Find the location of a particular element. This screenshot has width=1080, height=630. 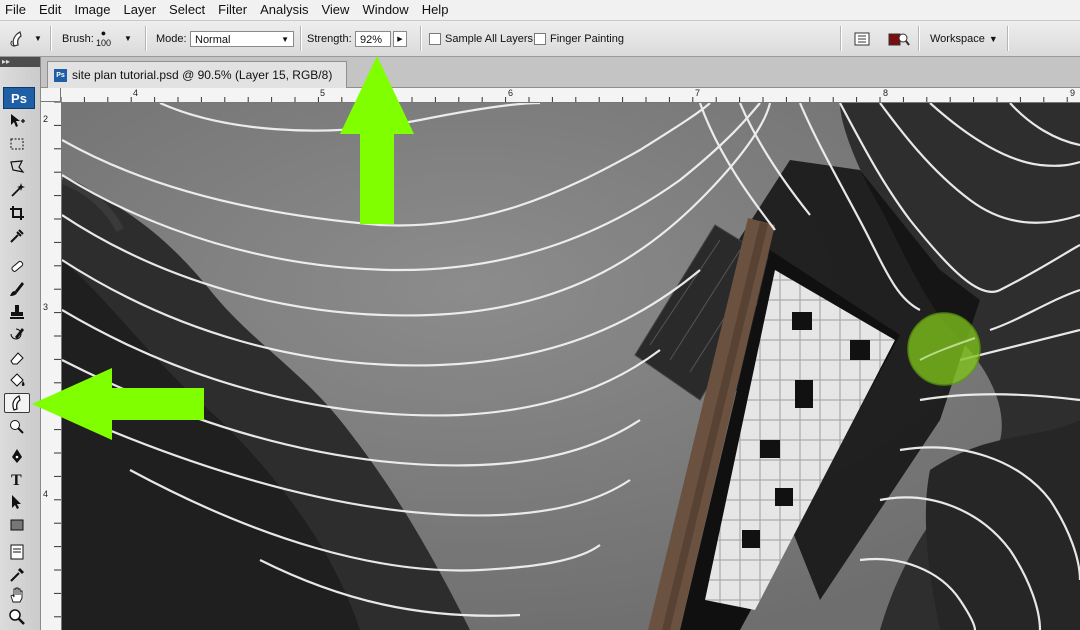

ruler-label: 8 is located at coordinates (886, 93).